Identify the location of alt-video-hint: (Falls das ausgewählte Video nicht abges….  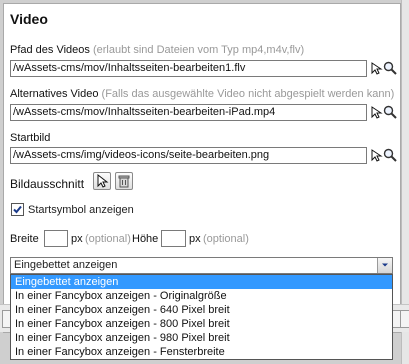
(248, 94).